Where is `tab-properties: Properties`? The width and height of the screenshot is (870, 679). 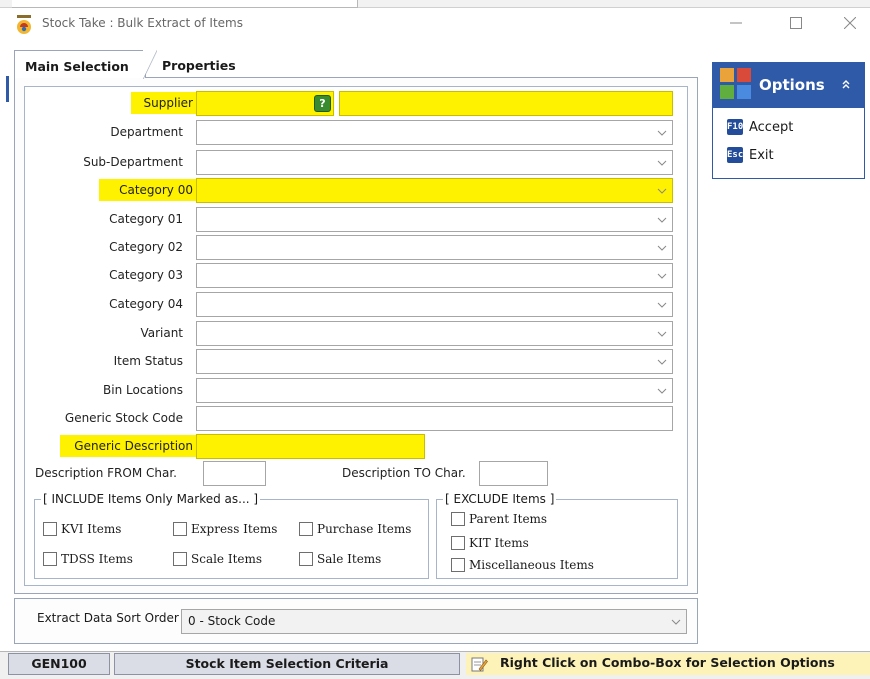 tab-properties: Properties is located at coordinates (207, 64).